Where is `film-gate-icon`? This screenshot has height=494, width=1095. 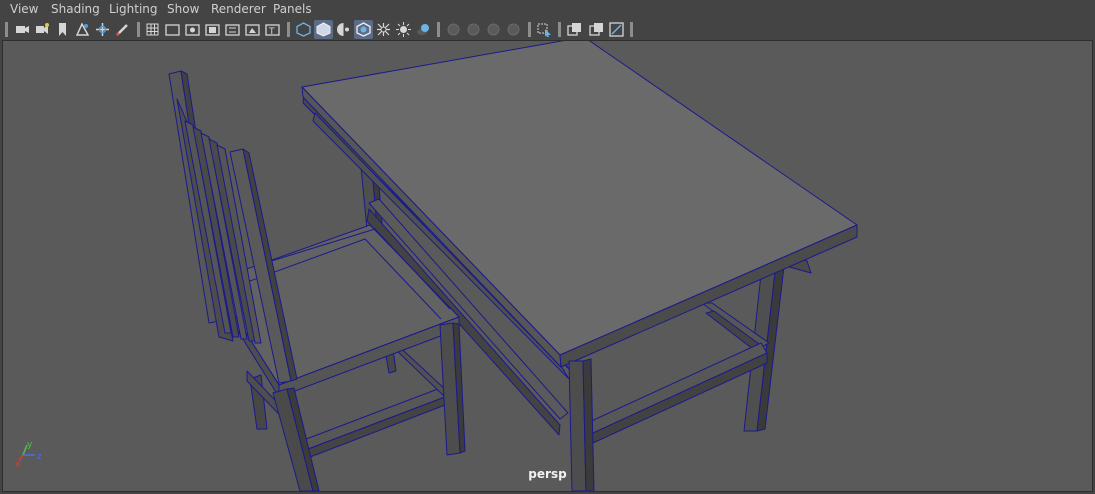 film-gate-icon is located at coordinates (172, 29).